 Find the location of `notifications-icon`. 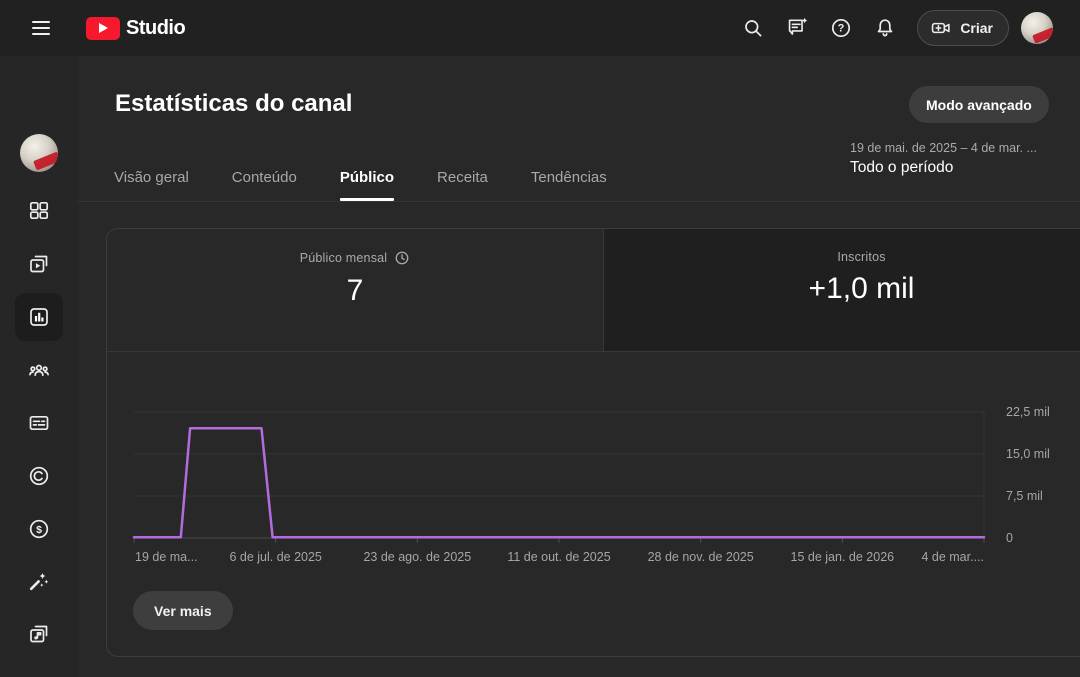

notifications-icon is located at coordinates (885, 28).